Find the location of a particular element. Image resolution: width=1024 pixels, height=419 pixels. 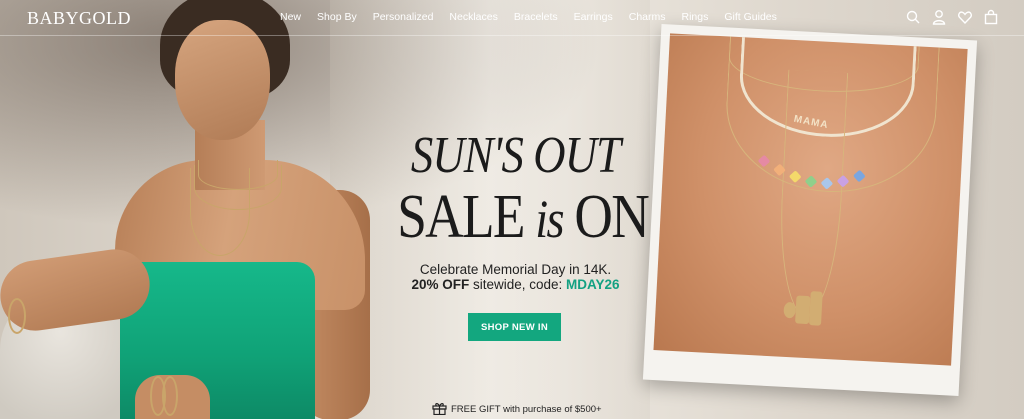

account-icon is located at coordinates (939, 17).